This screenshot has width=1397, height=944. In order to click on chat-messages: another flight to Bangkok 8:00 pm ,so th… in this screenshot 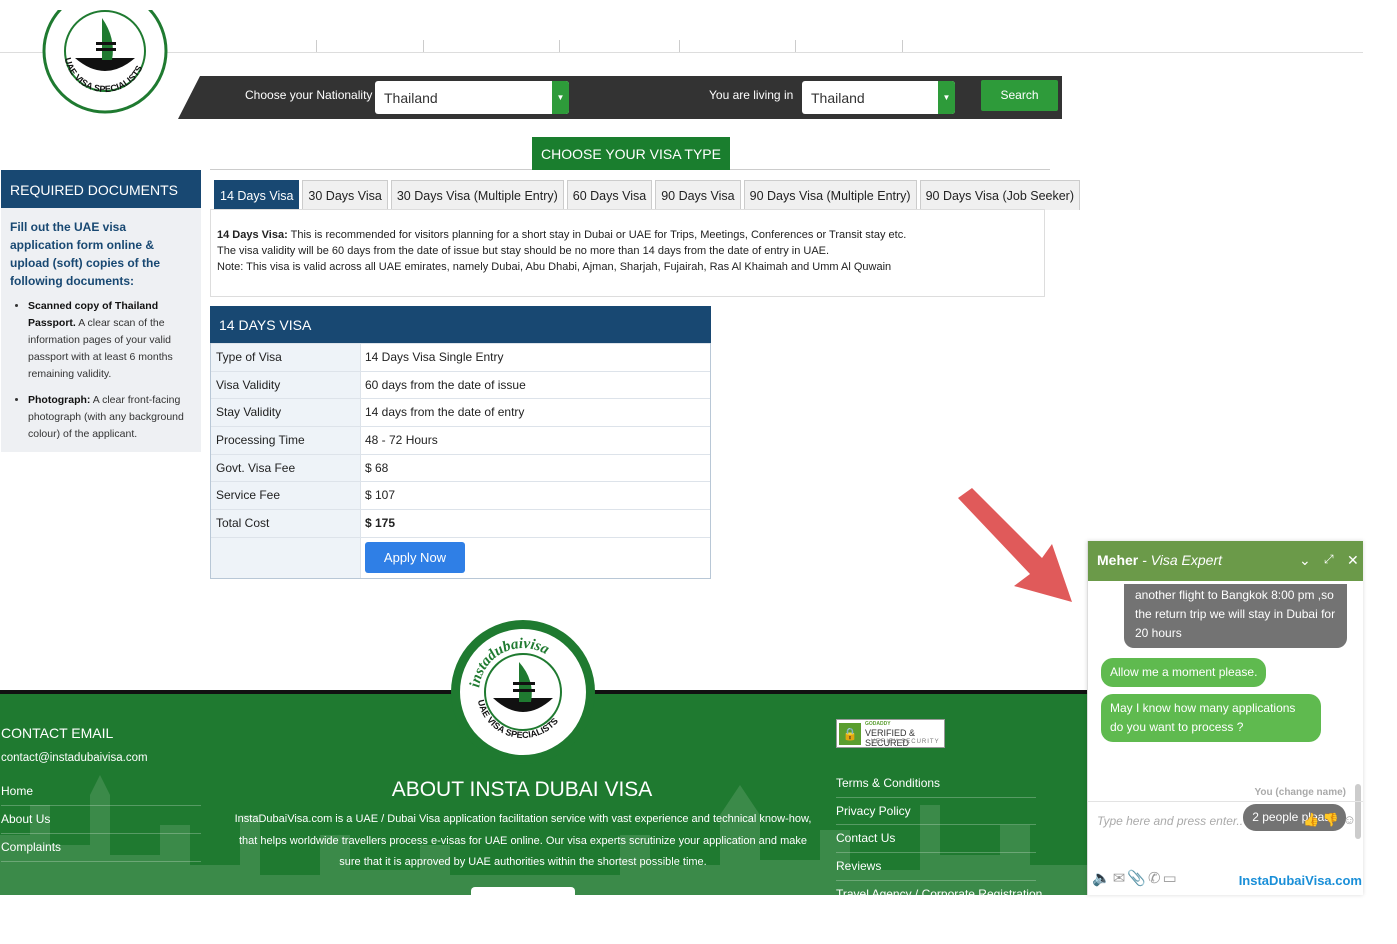, I will do `click(1225, 710)`.